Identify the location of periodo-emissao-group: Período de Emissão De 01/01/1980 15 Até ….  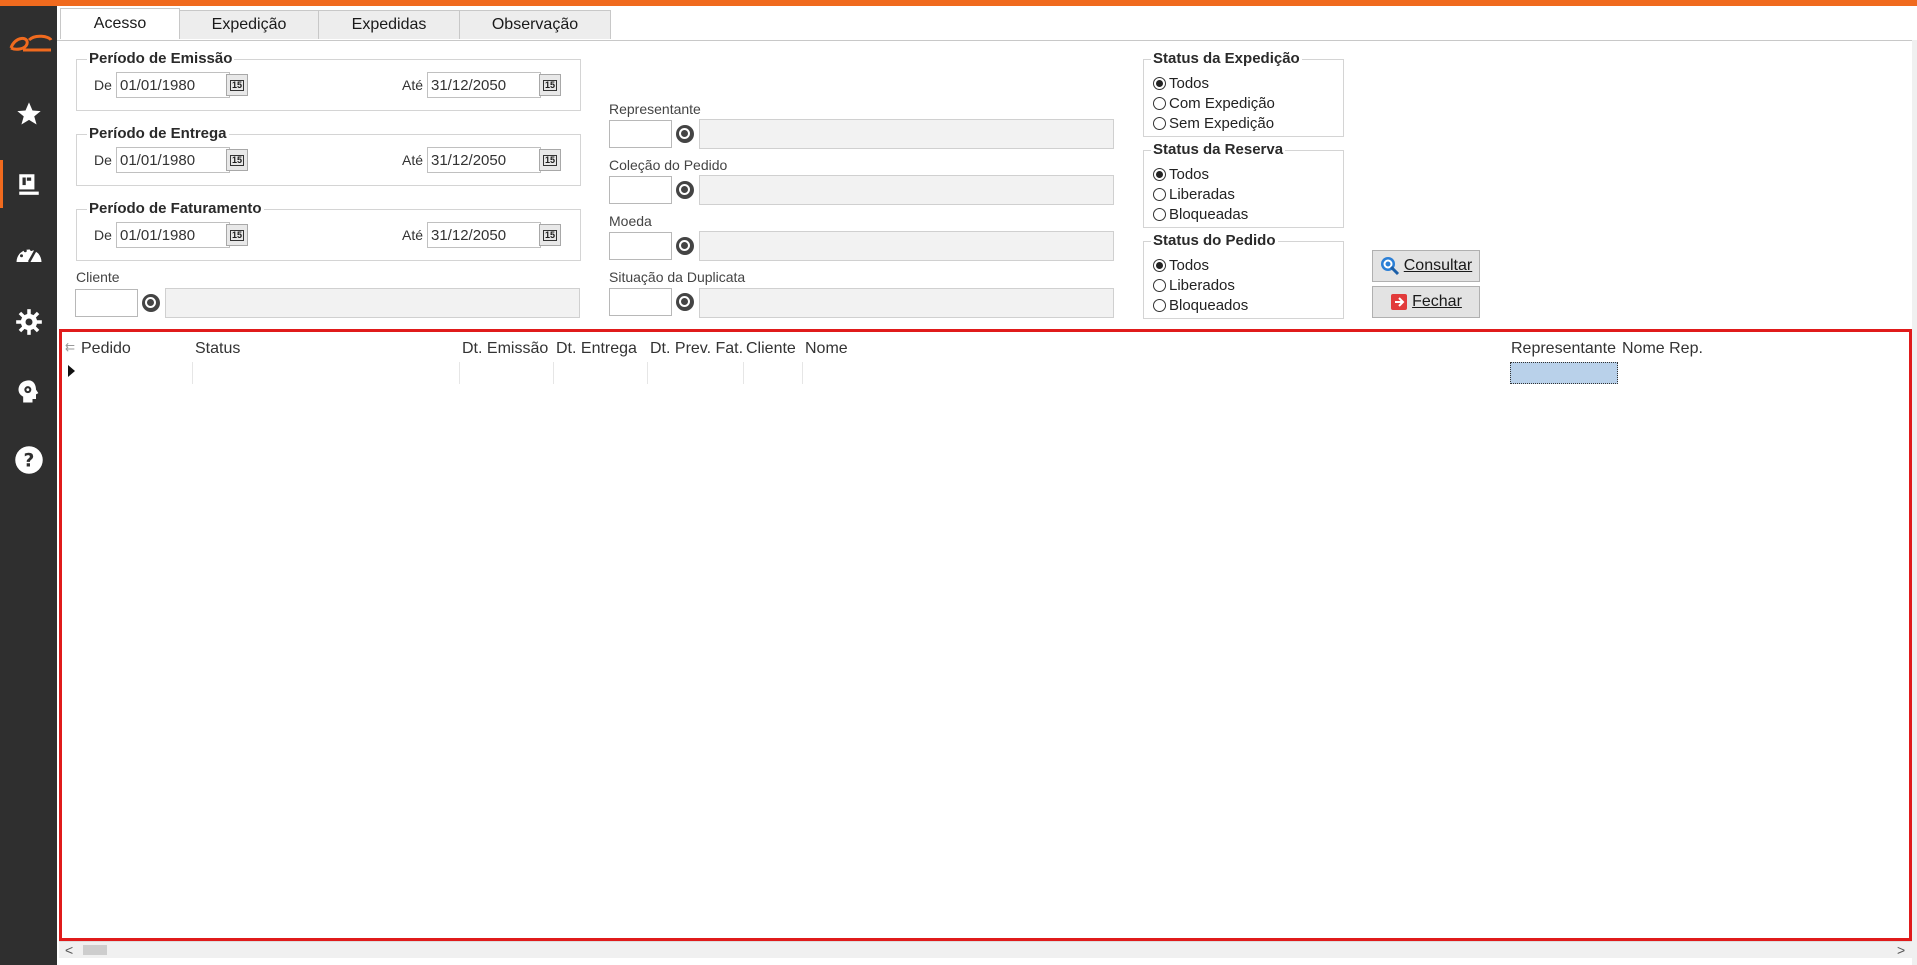
(328, 80).